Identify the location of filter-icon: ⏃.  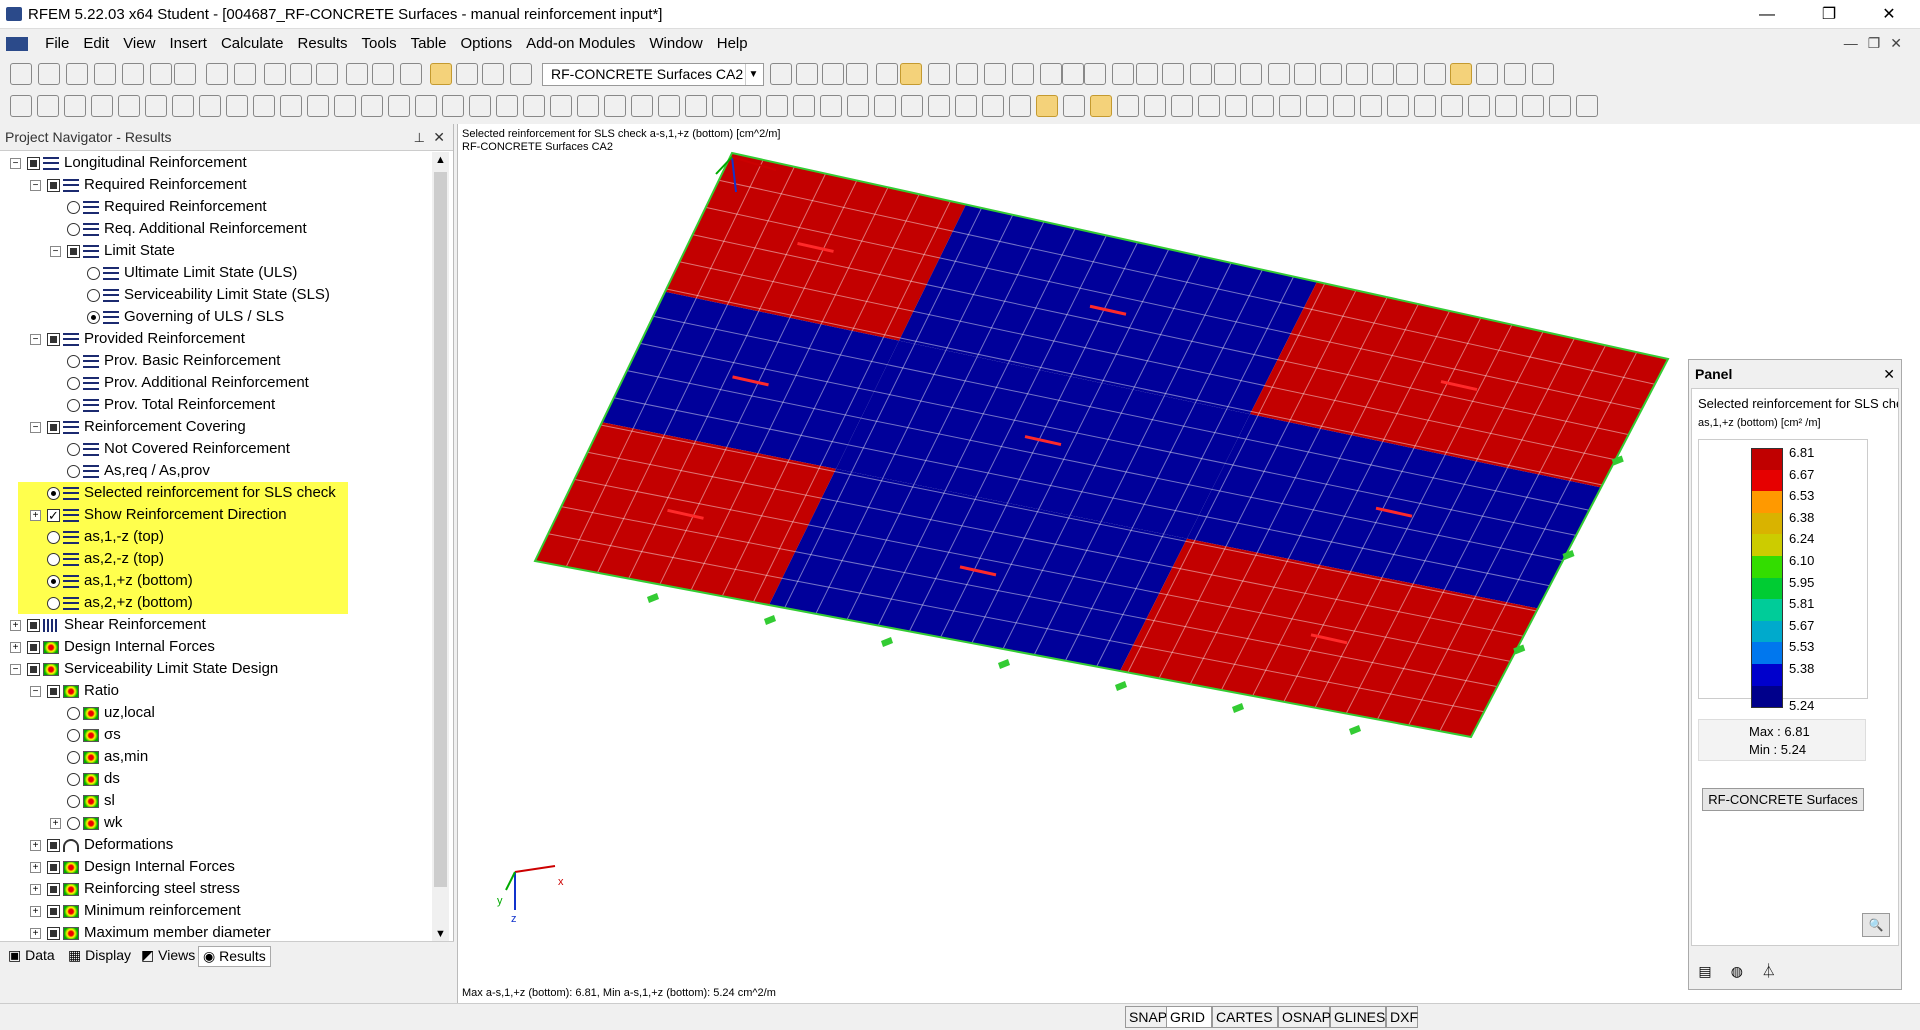
(1769, 971).